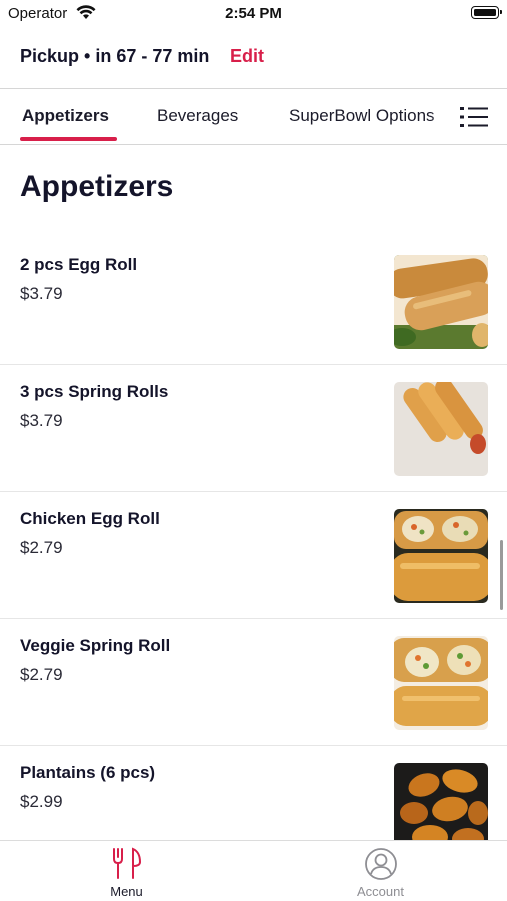 The height and width of the screenshot is (901, 507). I want to click on status-bar: Operator 2:54 PM, so click(253, 14).